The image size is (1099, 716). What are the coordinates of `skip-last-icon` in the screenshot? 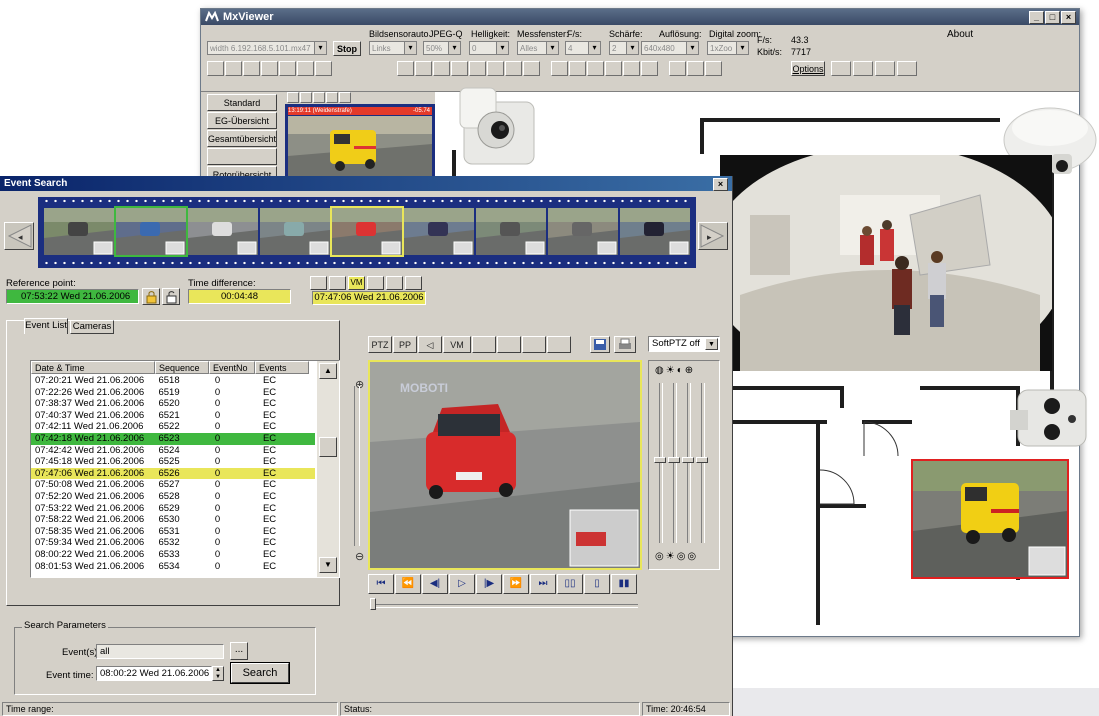 It's located at (513, 68).